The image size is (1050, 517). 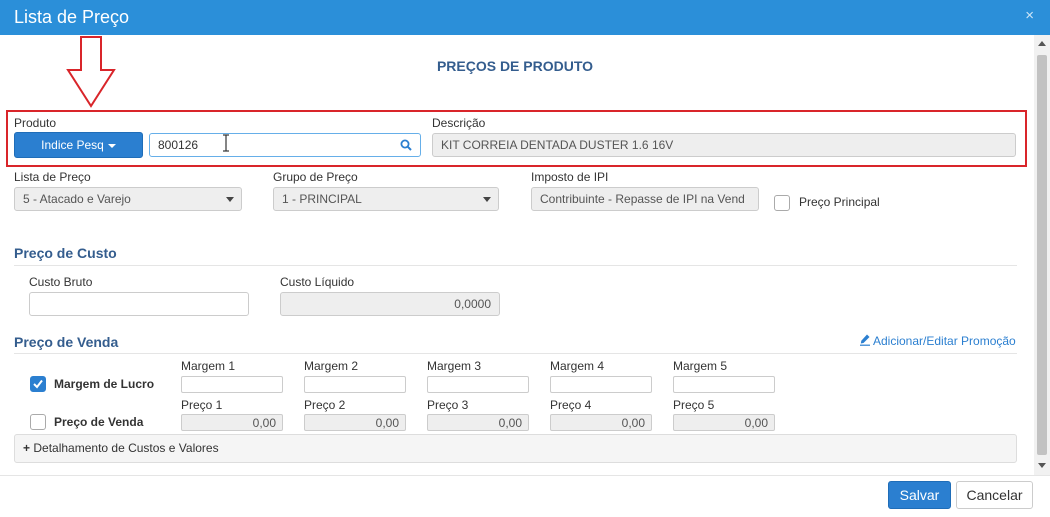 I want to click on margem-5-input, so click(x=724, y=384).